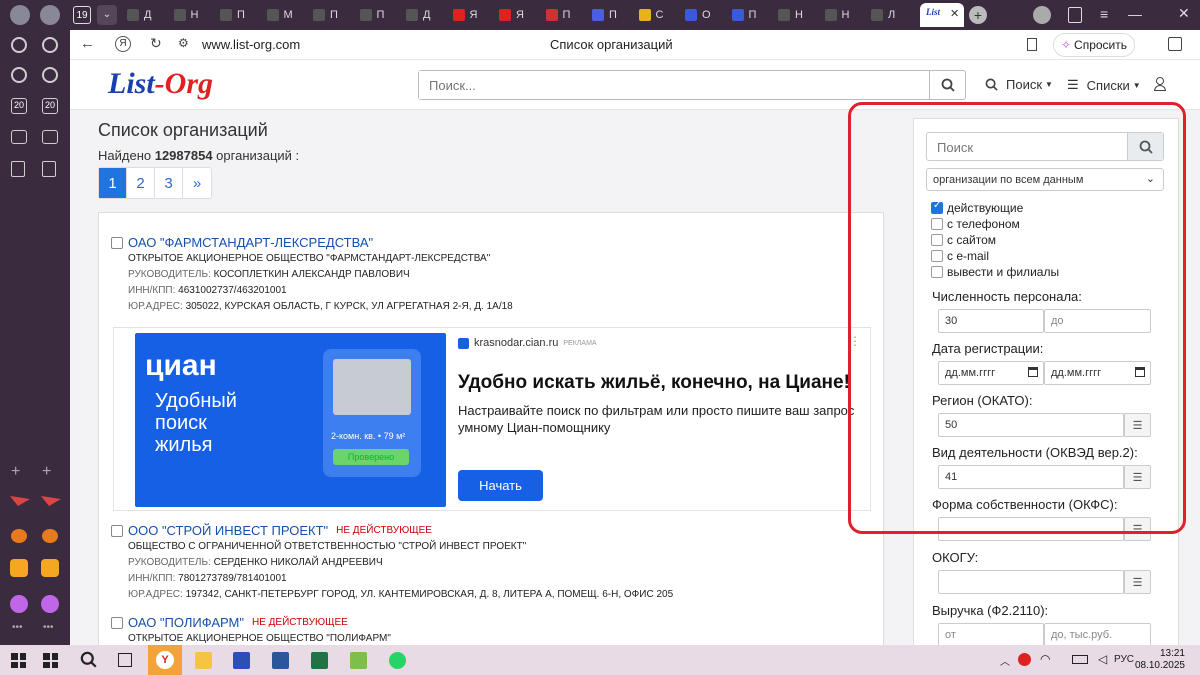 The width and height of the screenshot is (1200, 675). Describe the element at coordinates (141, 183) in the screenshot. I see `page-2: 2` at that location.